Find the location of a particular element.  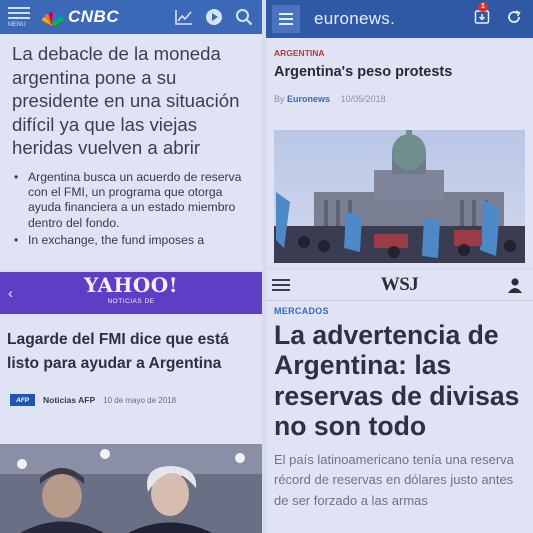

cnbc-wordmark: CNBC is located at coordinates (94, 16).